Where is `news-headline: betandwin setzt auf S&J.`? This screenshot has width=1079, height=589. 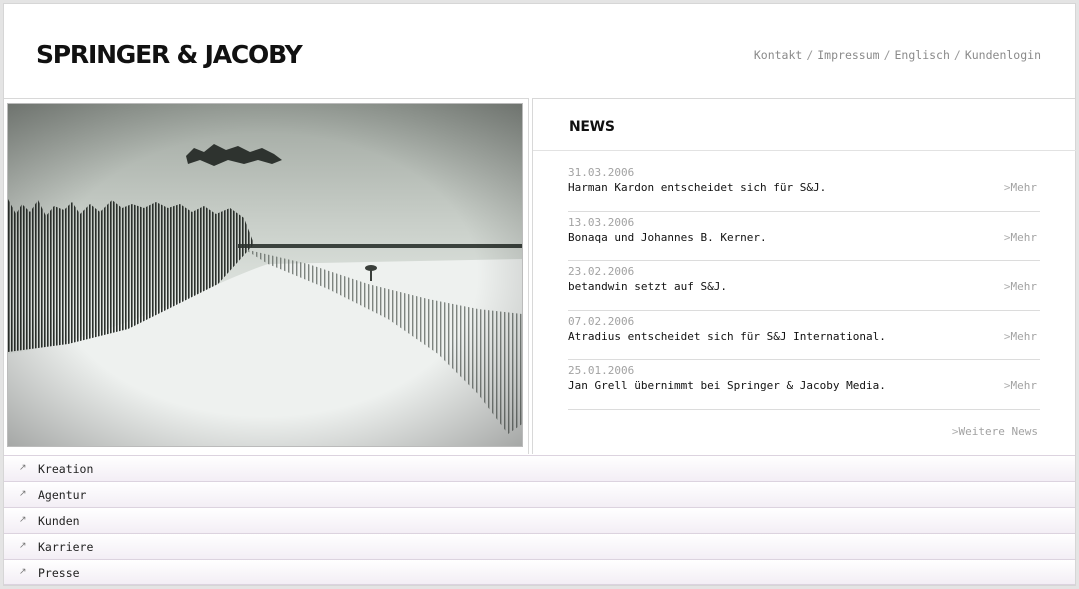
news-headline: betandwin setzt auf S&J. is located at coordinates (647, 286).